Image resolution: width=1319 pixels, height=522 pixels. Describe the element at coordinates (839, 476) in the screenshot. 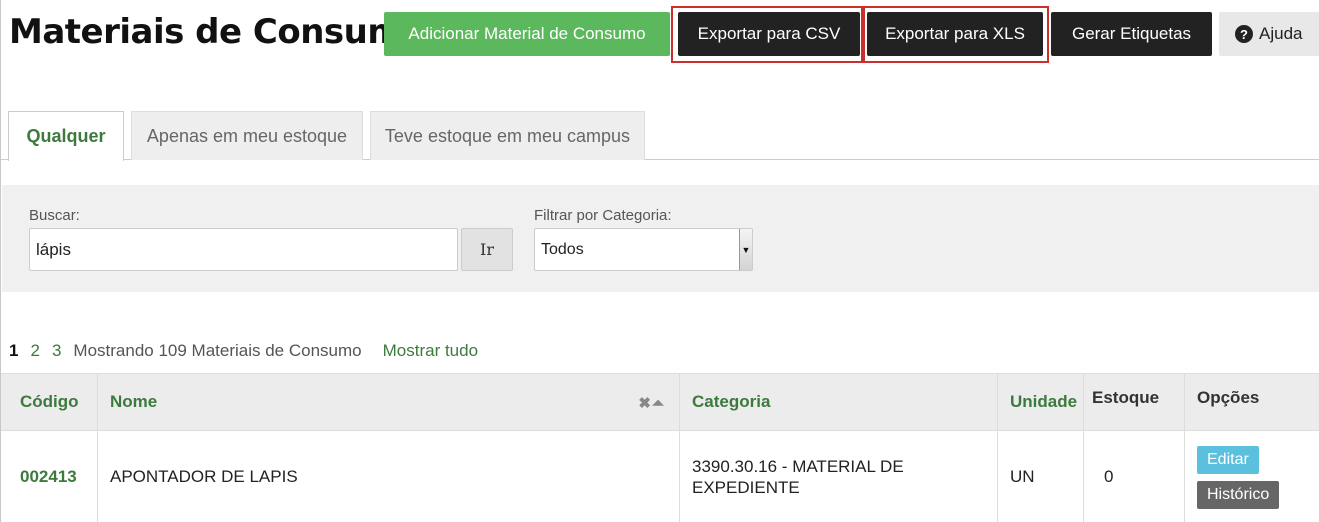

I see `row-category: 3390.30.16 - MATERIAL DE EXPEDIENTE` at that location.